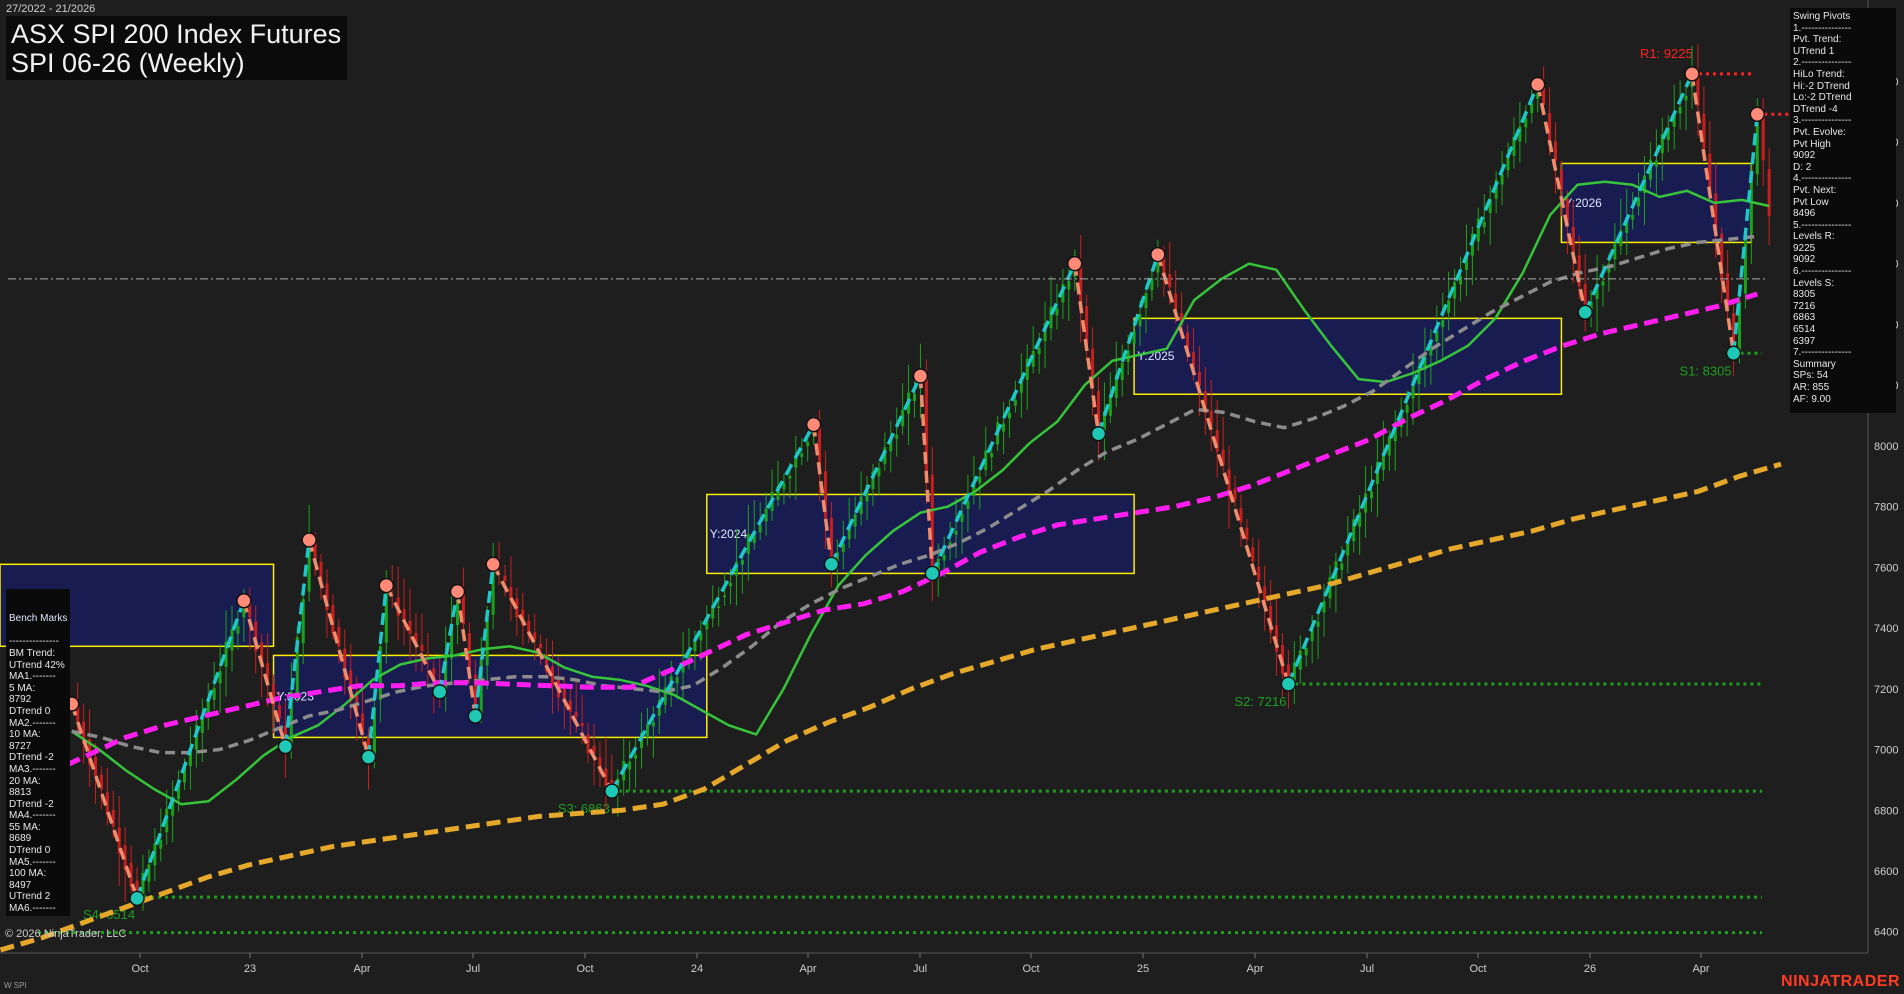 The image size is (1904, 994). What do you see at coordinates (1822, 179) in the screenshot?
I see `swing-panel-line: 4.---------------` at bounding box center [1822, 179].